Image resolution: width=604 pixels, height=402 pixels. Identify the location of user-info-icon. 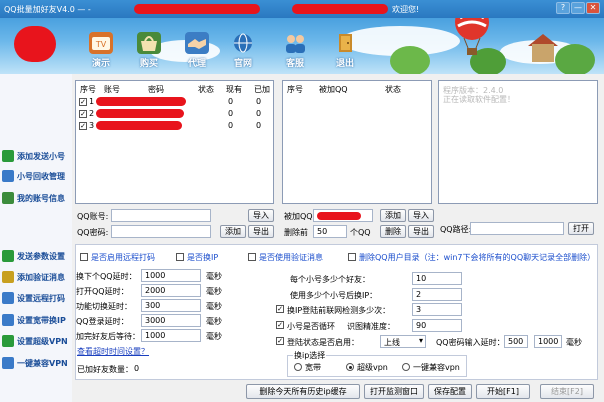
(8, 198).